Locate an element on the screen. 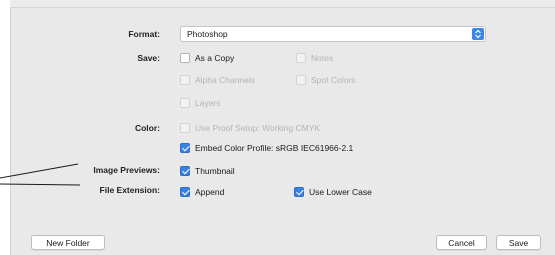 The width and height of the screenshot is (555, 255). new-folder-button: New Folder is located at coordinates (68, 242).